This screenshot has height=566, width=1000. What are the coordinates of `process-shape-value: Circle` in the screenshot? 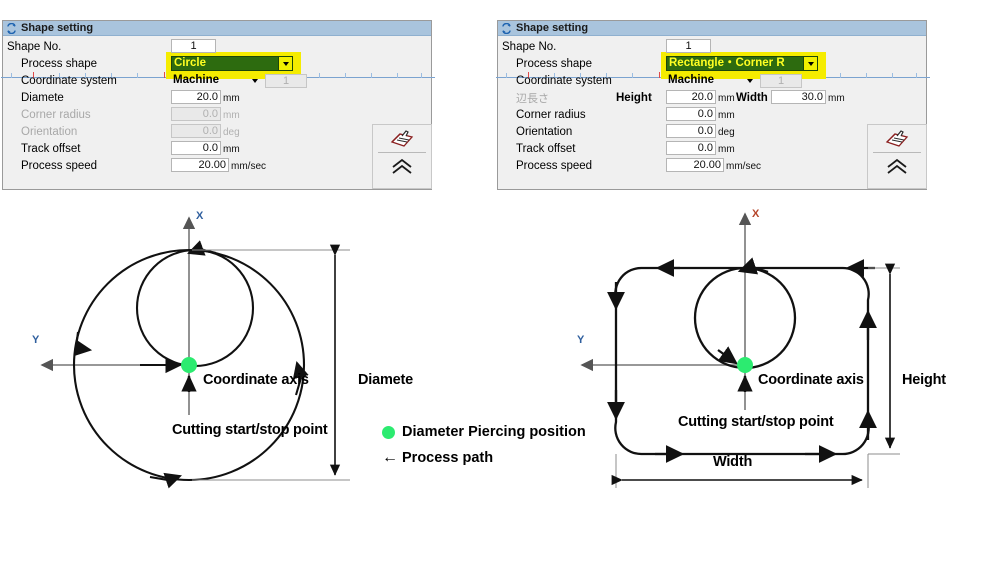 It's located at (190, 63).